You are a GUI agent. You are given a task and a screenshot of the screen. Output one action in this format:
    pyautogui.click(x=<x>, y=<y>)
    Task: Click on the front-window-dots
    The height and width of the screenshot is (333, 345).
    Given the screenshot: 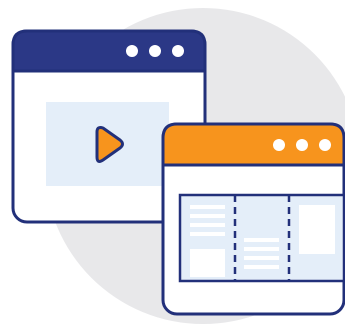 What is the action you would take?
    pyautogui.click(x=302, y=145)
    